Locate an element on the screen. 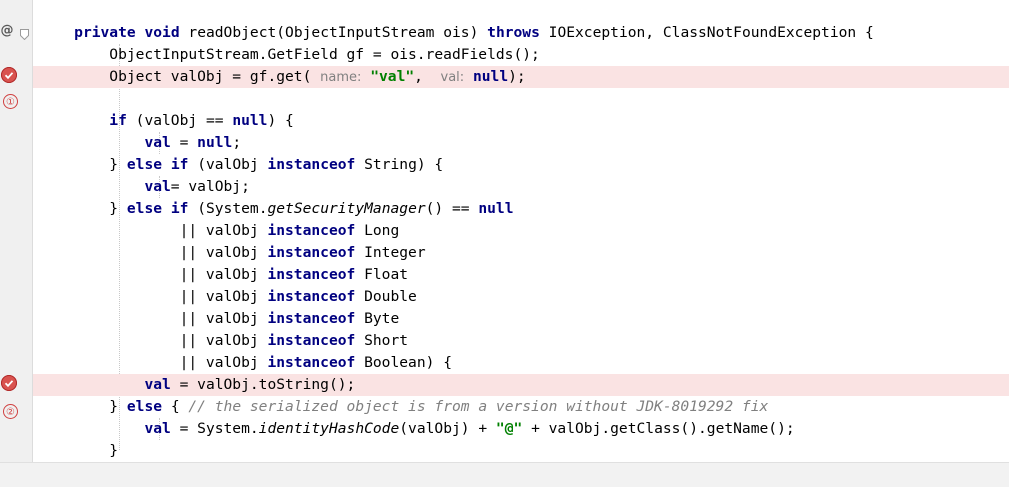 This screenshot has width=1009, height=487. code-token: (valObj == is located at coordinates (179, 120).